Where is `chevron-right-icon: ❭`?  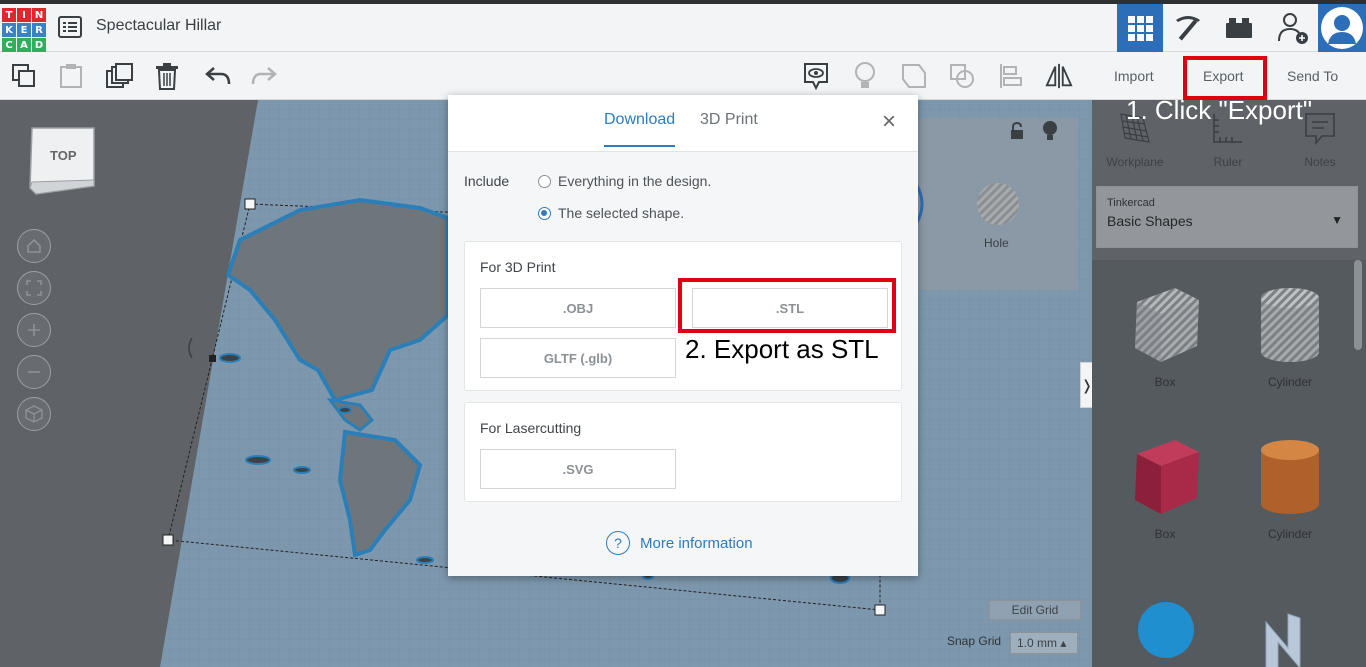
chevron-right-icon: ❭ is located at coordinates (1086, 384).